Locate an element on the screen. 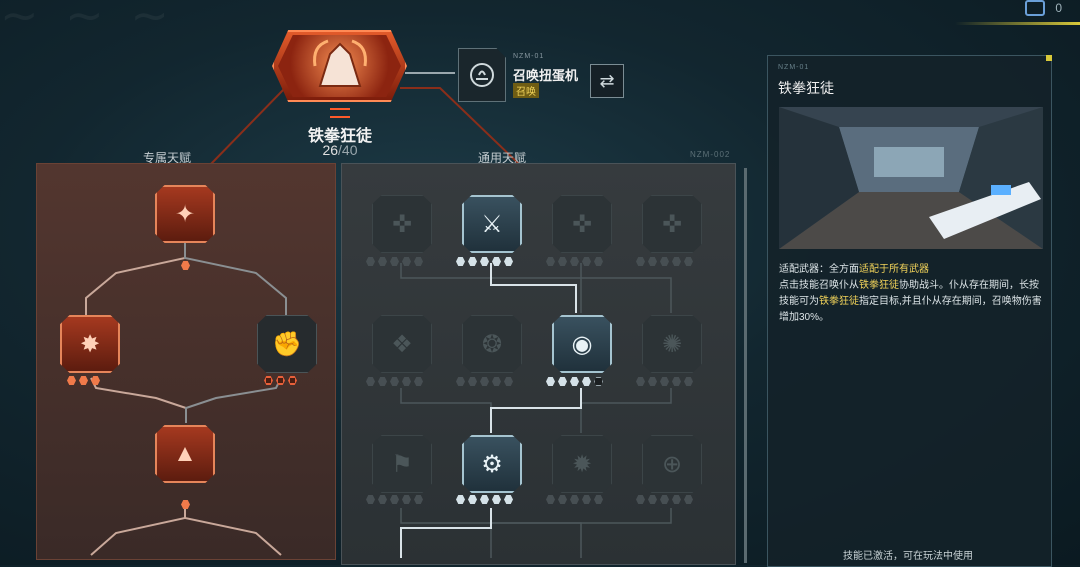 The image size is (1080, 567). hero-divider is located at coordinates (340, 113).